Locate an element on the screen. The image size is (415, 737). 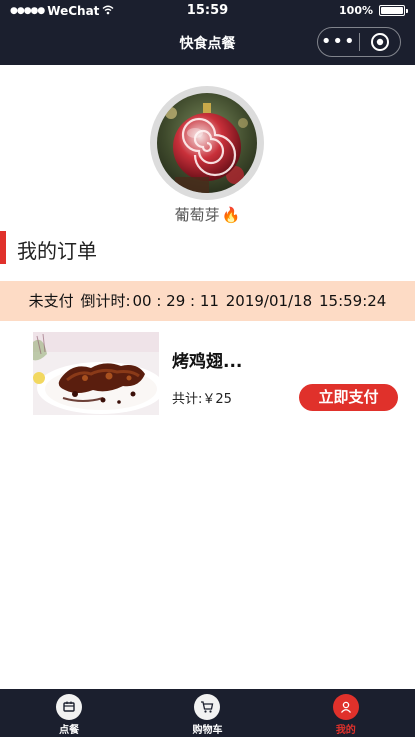
user-nickname: 葡萄芽 🔥 is located at coordinates (207, 214).